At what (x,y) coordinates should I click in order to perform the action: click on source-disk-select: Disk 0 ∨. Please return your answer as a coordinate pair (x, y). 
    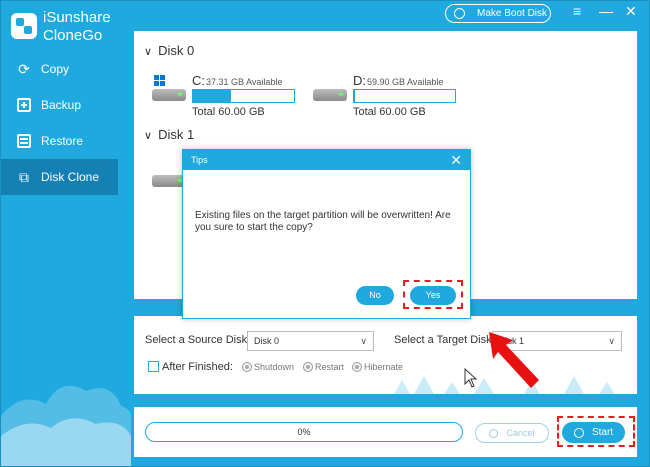
    Looking at the image, I should click on (310, 341).